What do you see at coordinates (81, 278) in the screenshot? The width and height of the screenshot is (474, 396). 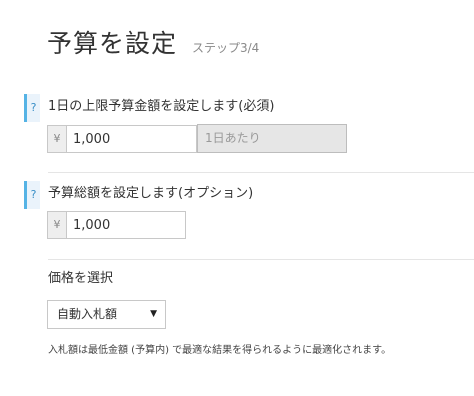 I see `pricing-label: 価格を選択` at bounding box center [81, 278].